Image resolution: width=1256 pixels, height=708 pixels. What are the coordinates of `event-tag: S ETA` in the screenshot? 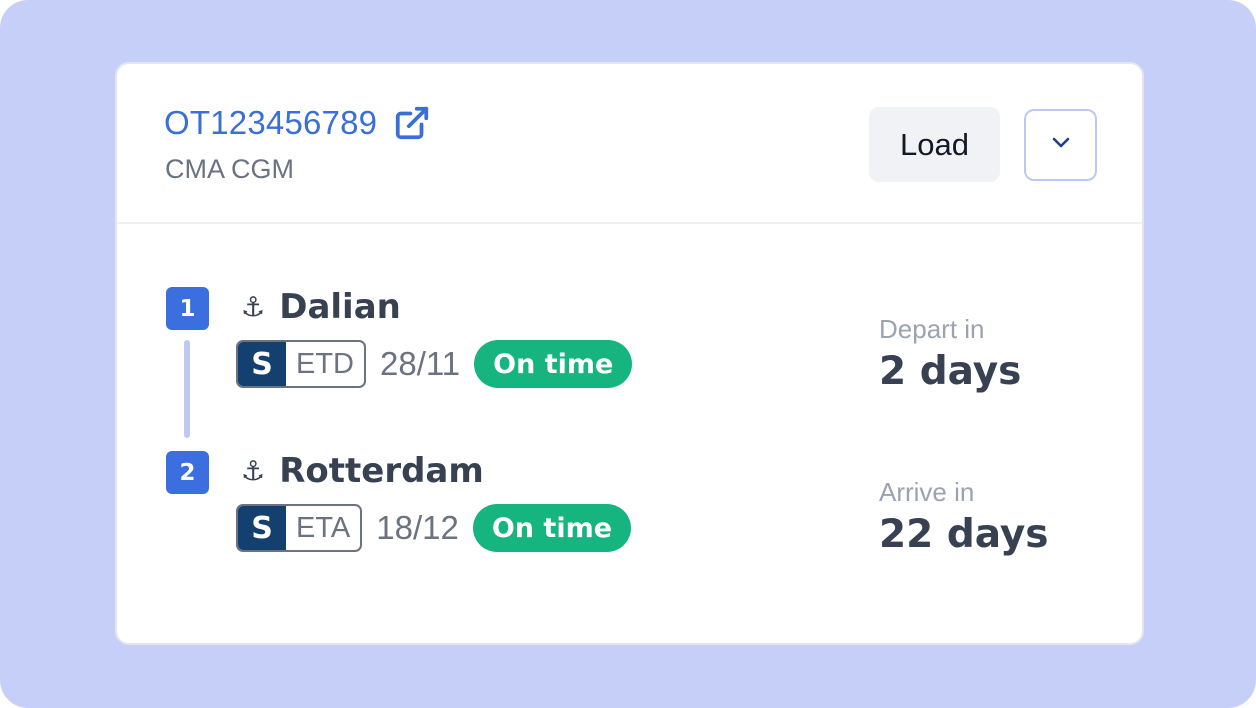 It's located at (299, 528).